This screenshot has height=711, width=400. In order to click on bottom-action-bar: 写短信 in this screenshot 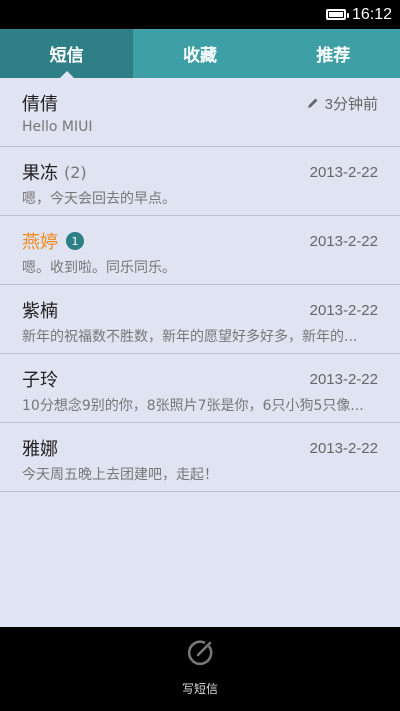, I will do `click(200, 669)`.